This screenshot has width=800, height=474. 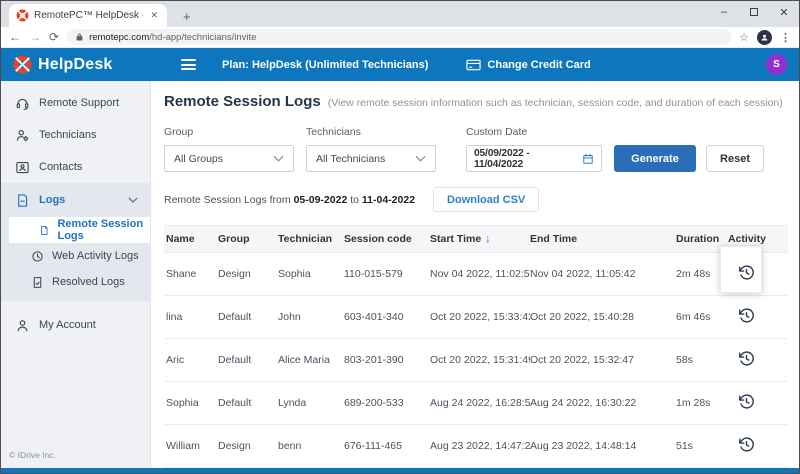 I want to click on group-filter-label: Group, so click(x=179, y=132).